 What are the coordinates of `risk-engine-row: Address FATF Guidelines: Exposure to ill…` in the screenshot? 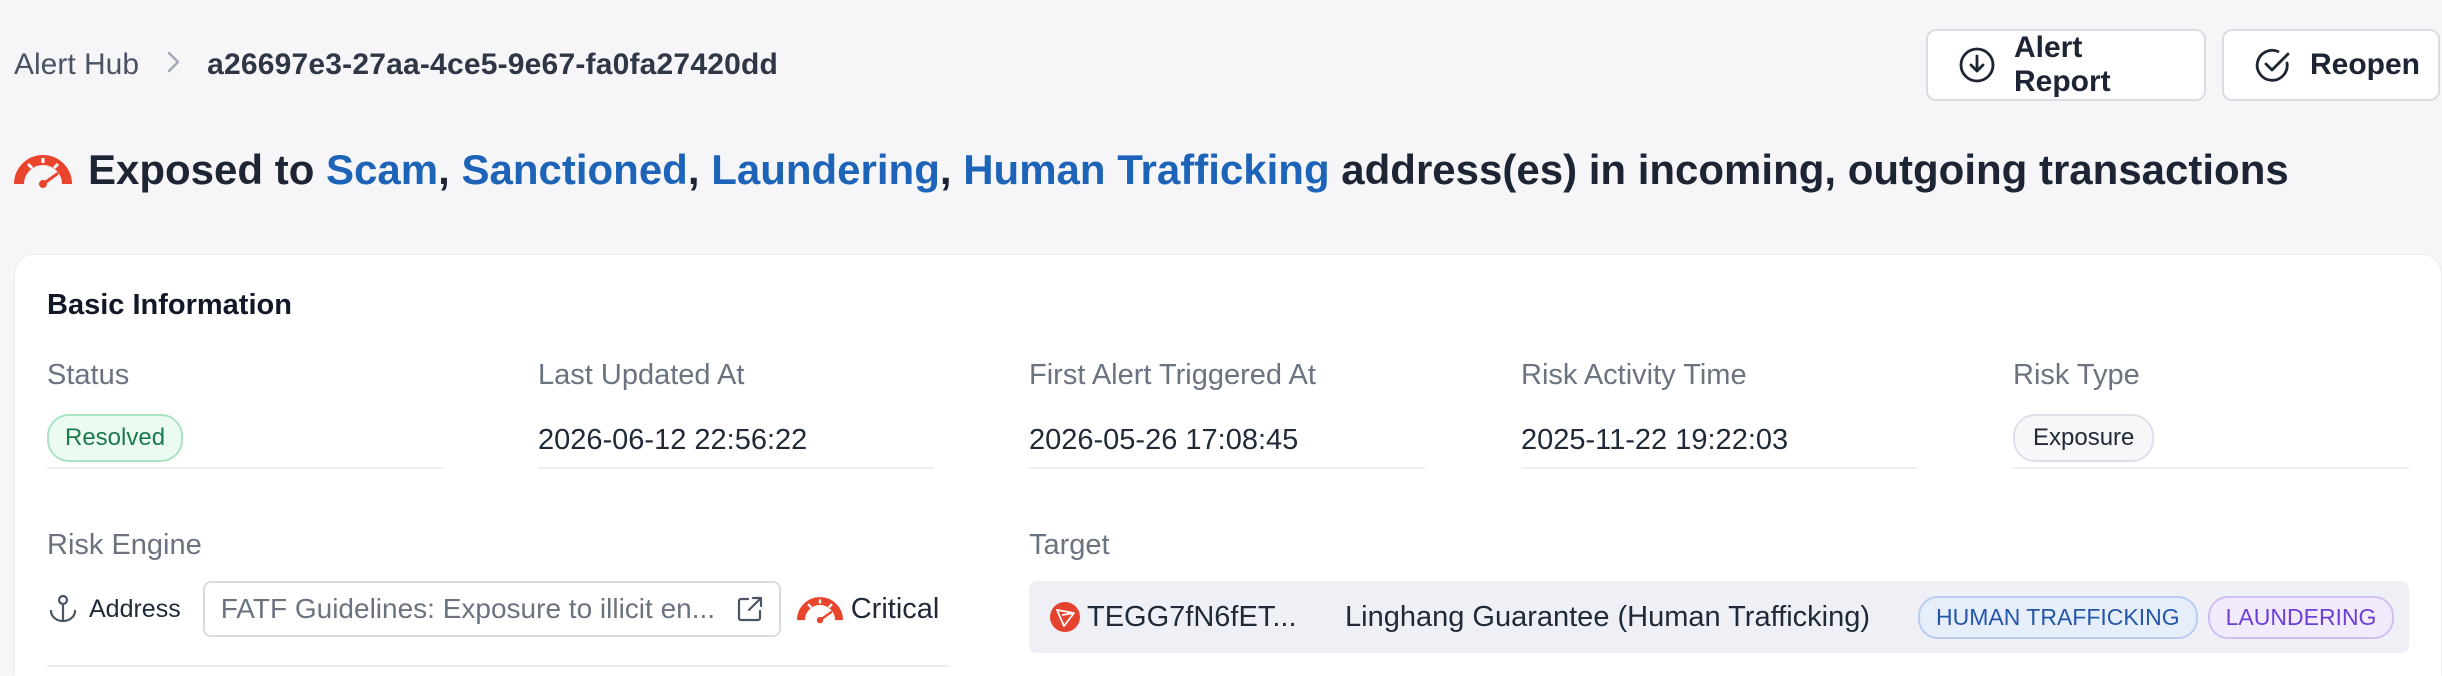 It's located at (498, 609).